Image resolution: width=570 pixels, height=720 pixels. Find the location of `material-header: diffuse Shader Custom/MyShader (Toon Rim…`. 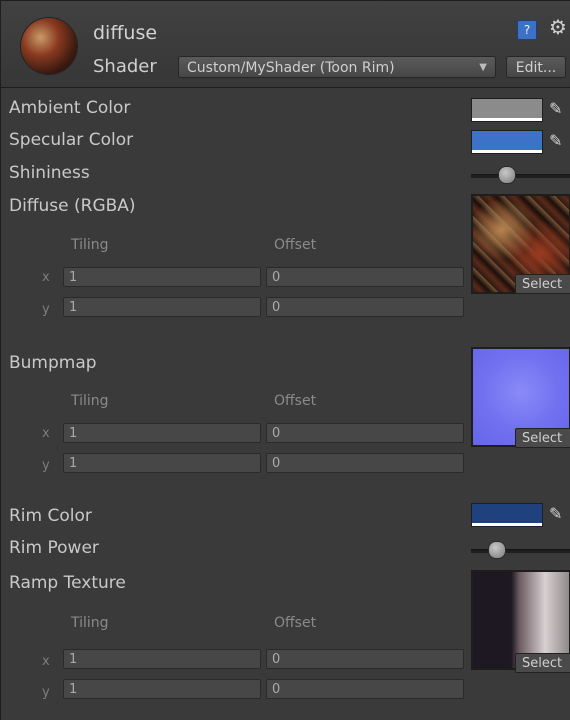

material-header: diffuse Shader Custom/MyShader (Toon Rim… is located at coordinates (285, 44).